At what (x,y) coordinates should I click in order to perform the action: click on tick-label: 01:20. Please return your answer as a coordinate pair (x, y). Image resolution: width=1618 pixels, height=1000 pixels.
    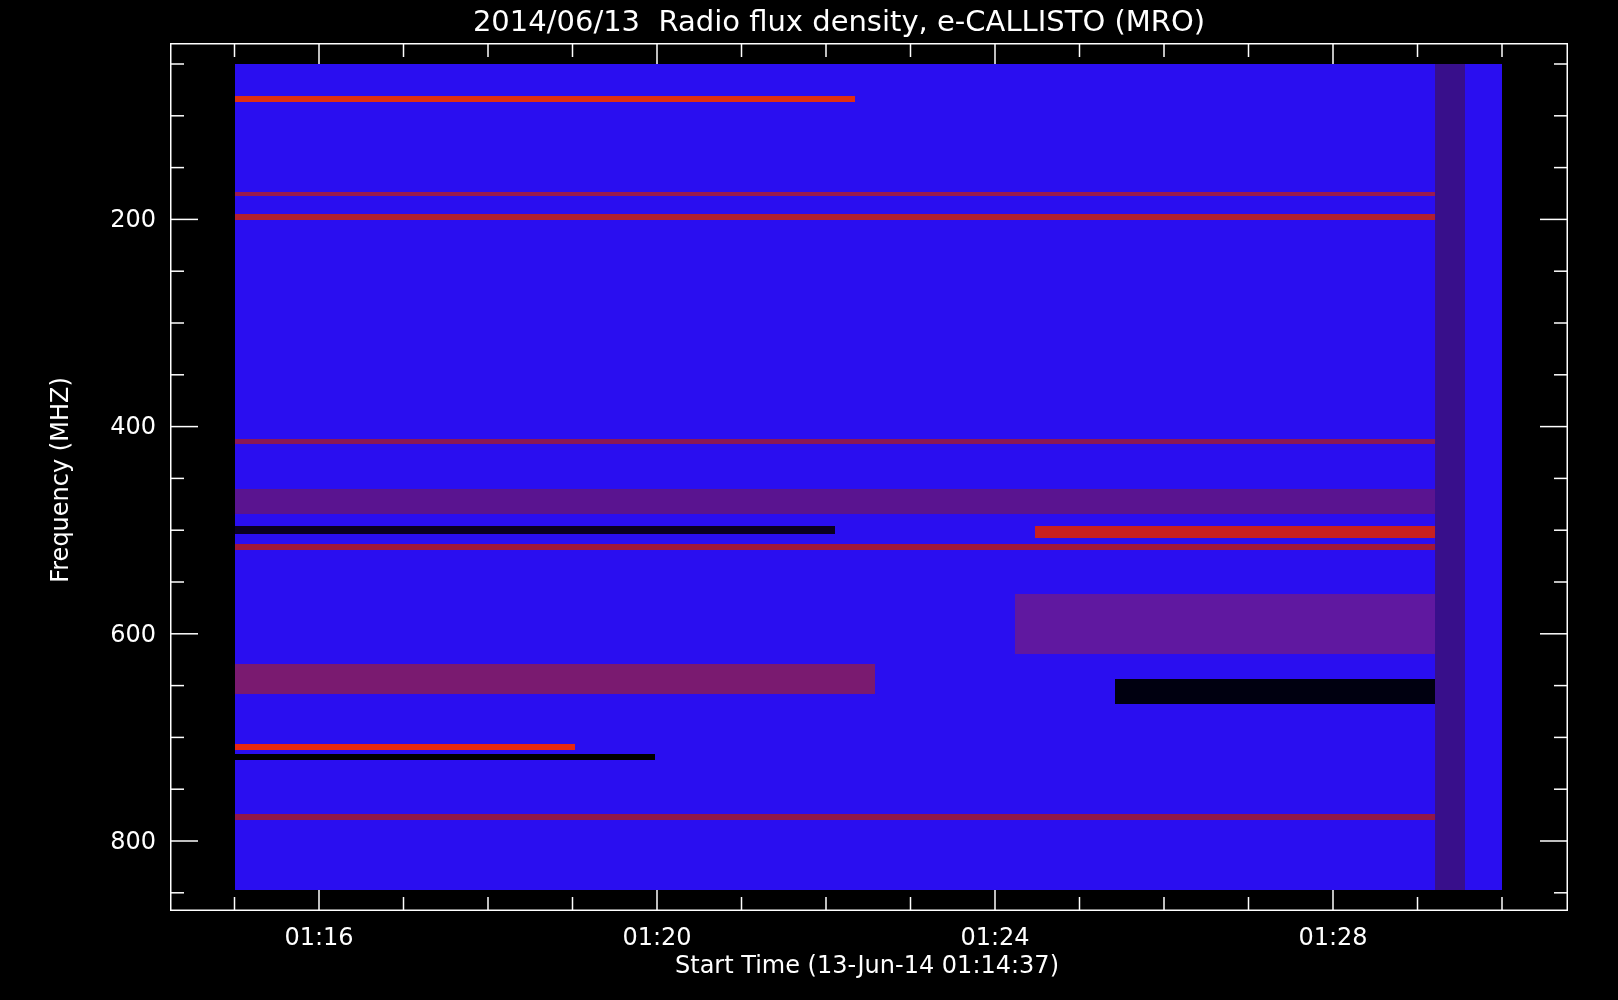
    Looking at the image, I should click on (657, 937).